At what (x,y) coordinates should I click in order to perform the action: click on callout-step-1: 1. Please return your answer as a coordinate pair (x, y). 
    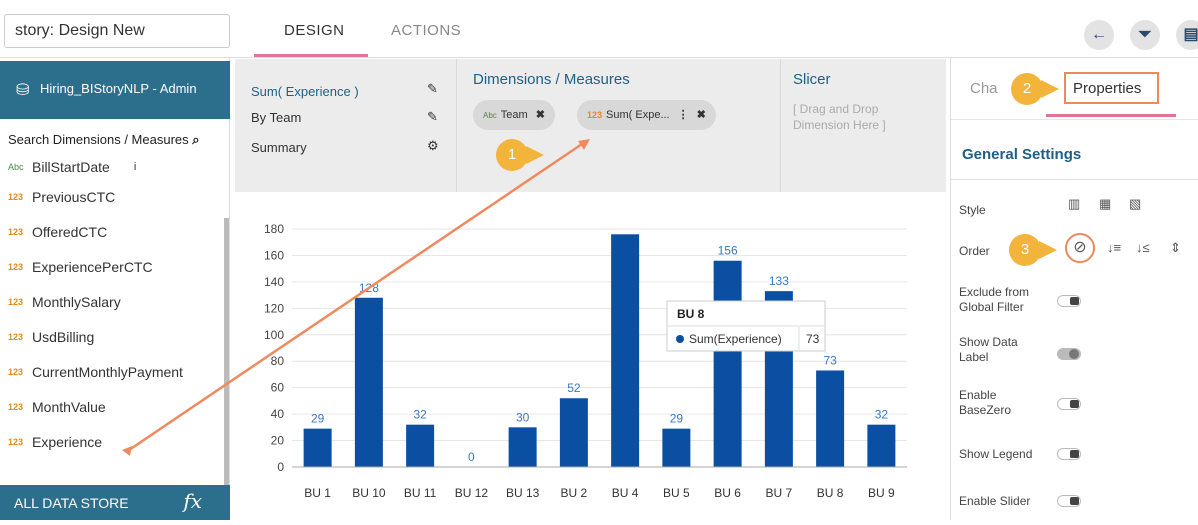
    Looking at the image, I should click on (512, 155).